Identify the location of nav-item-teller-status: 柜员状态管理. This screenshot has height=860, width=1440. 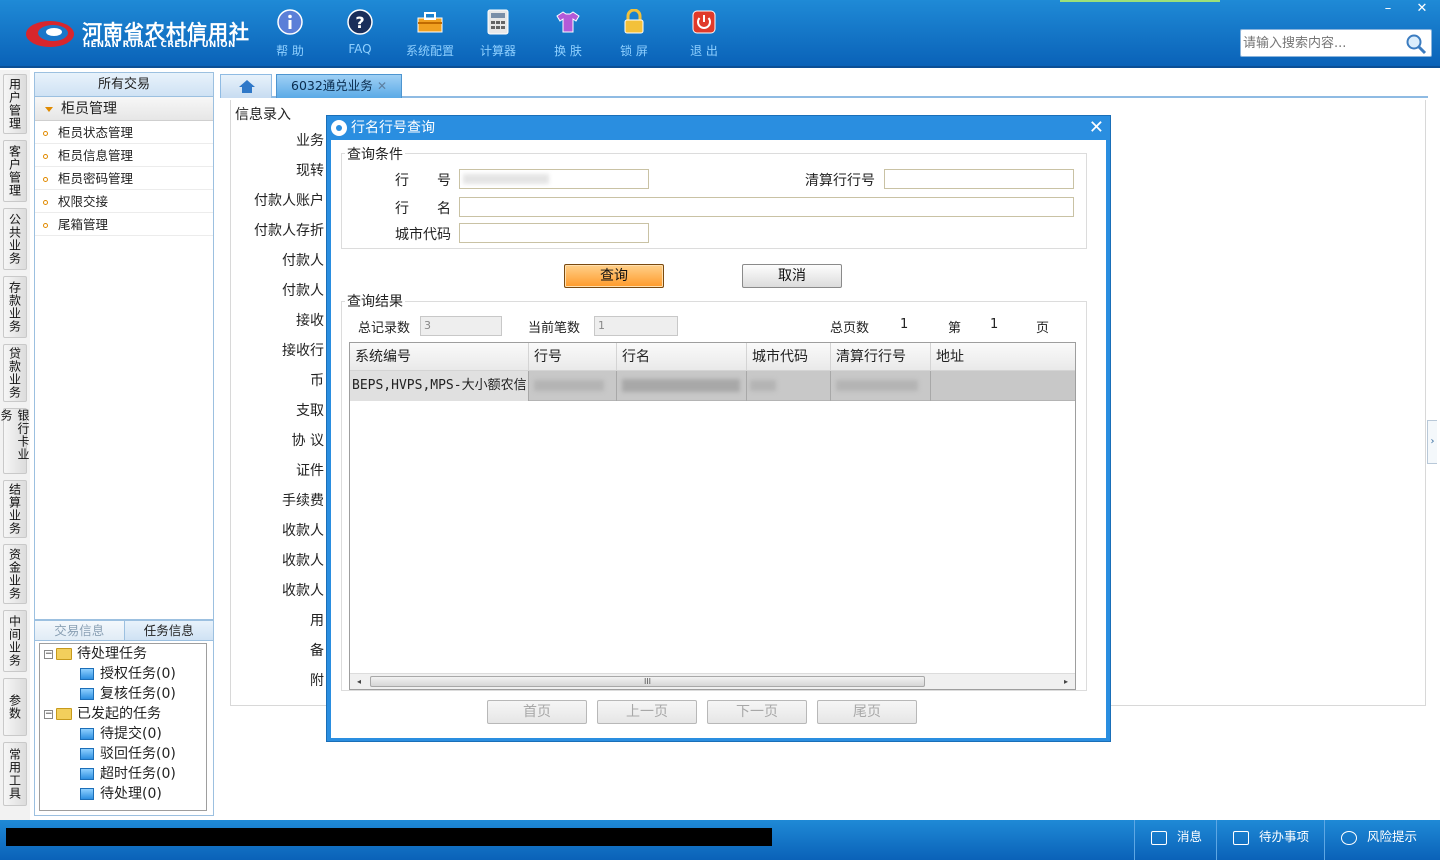
(124, 132).